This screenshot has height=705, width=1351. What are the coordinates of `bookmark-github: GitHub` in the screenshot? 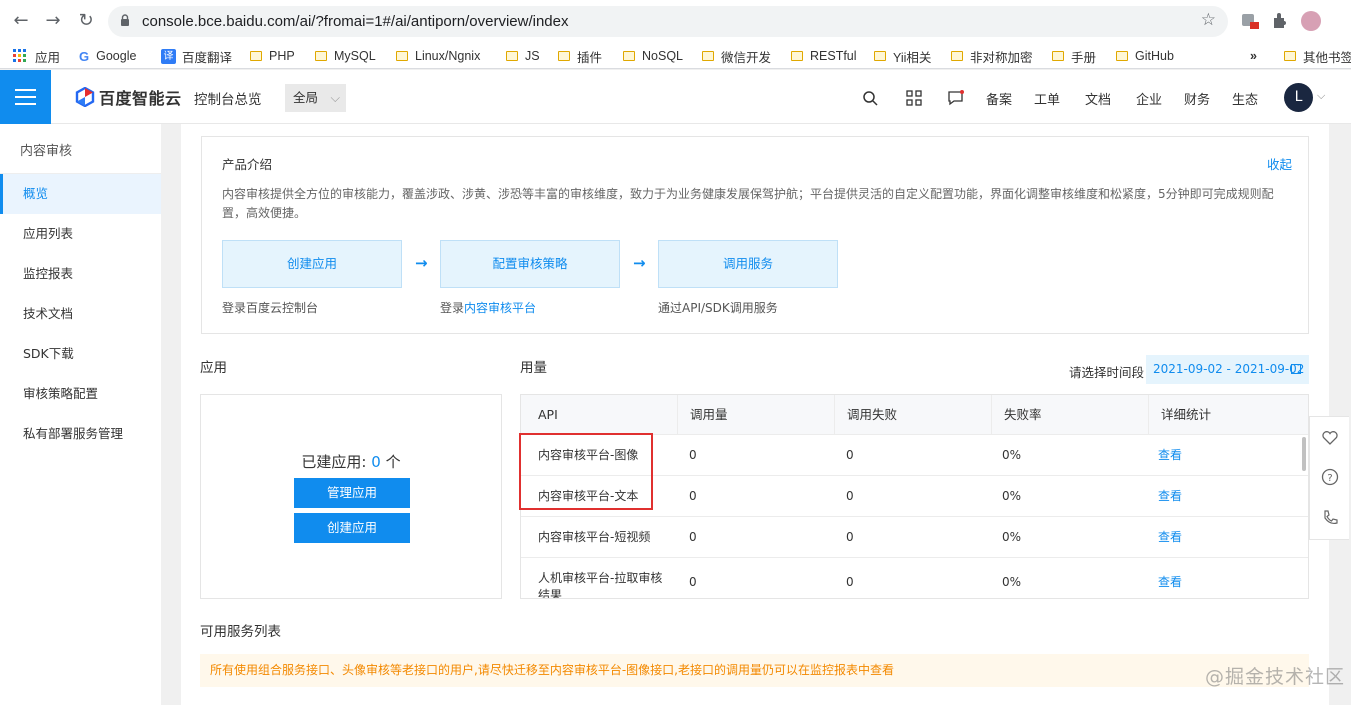 It's located at (1145, 56).